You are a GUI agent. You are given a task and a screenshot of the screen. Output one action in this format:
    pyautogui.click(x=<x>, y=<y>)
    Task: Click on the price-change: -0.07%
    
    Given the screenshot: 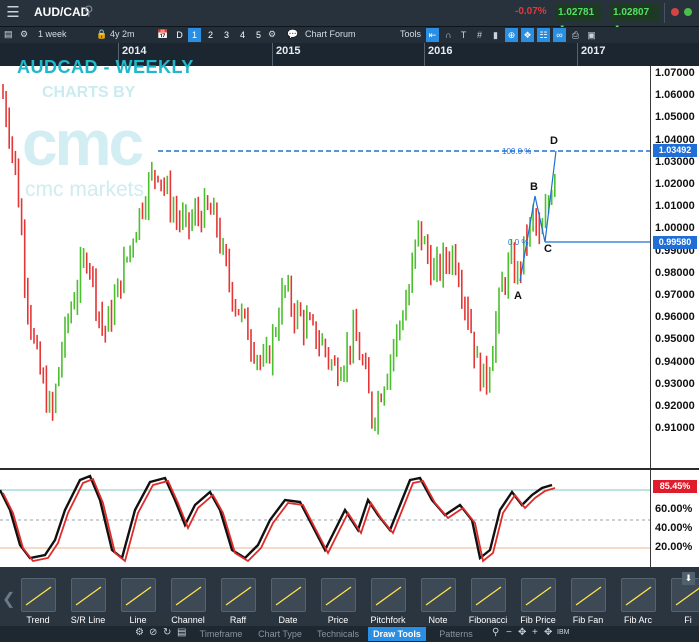 What is the action you would take?
    pyautogui.click(x=531, y=11)
    